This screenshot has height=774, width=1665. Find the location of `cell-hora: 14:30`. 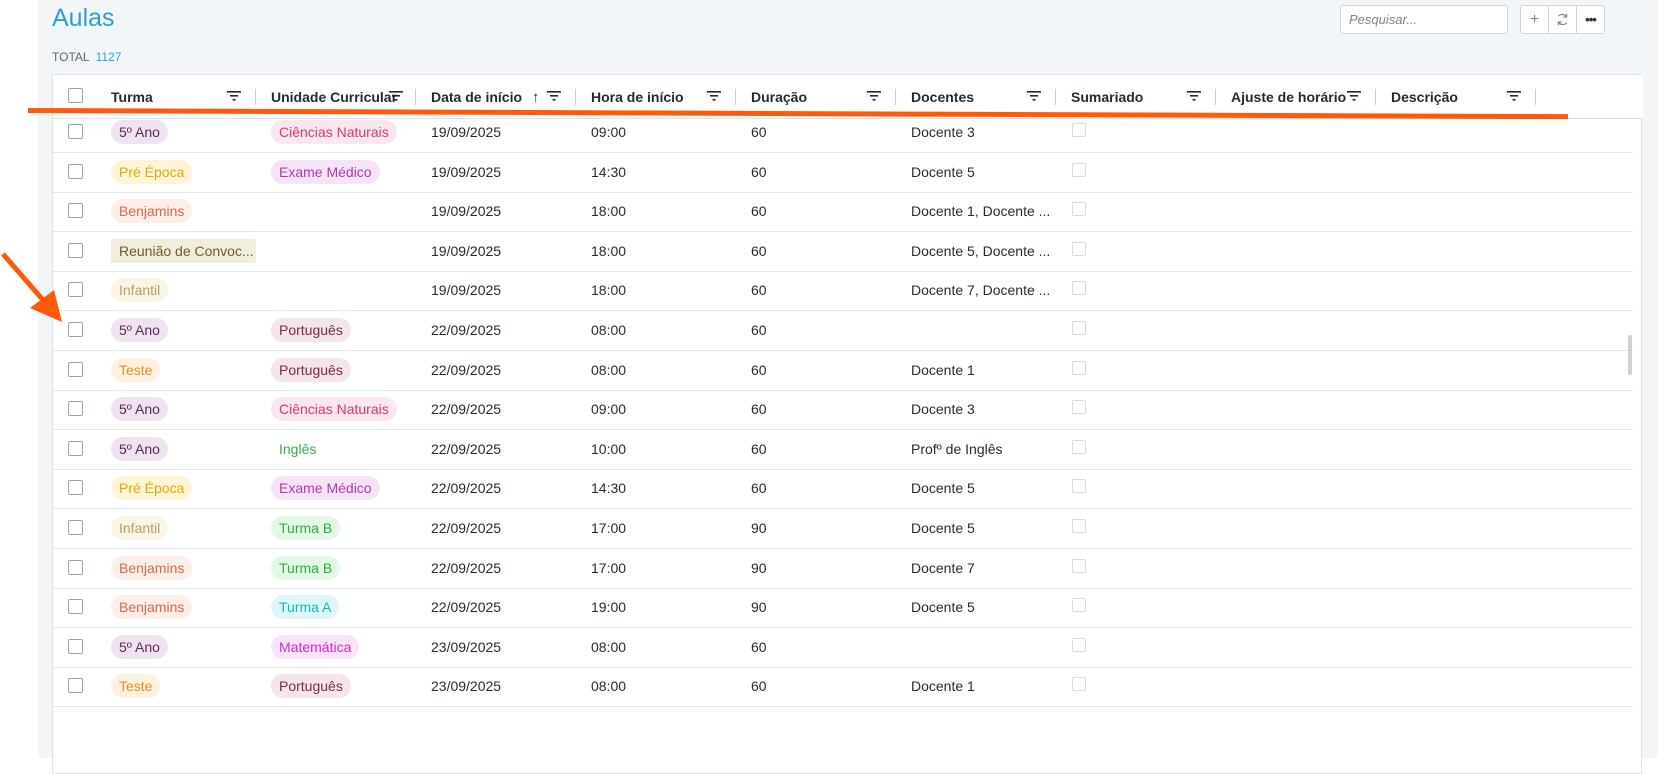

cell-hora: 14:30 is located at coordinates (609, 171).